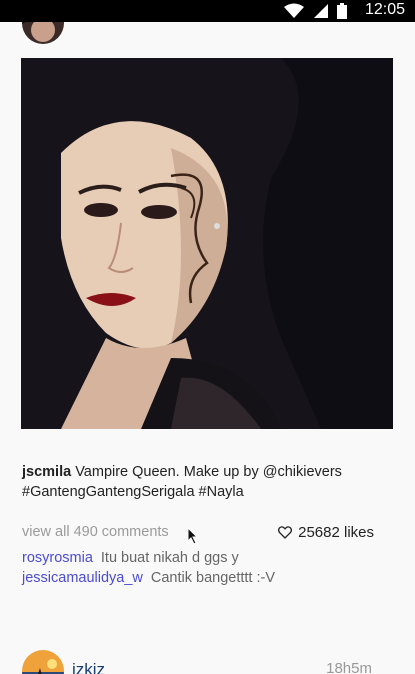 The width and height of the screenshot is (415, 674). Describe the element at coordinates (207, 11) in the screenshot. I see `status-bar: 12:05` at that location.